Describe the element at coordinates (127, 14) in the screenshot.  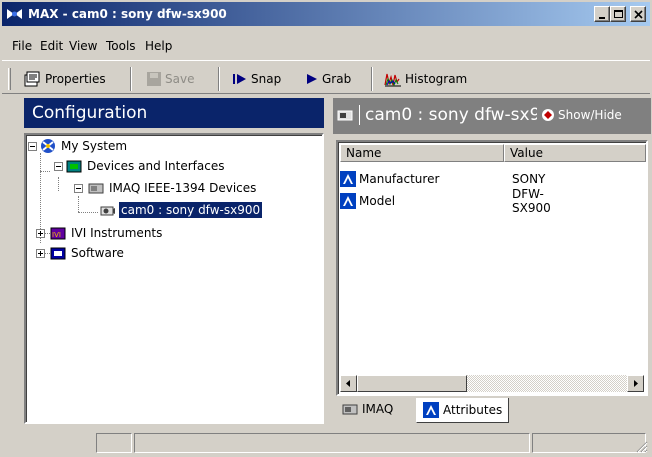
I see `window-title: MAX - cam0 : sony dfw-sx900` at that location.